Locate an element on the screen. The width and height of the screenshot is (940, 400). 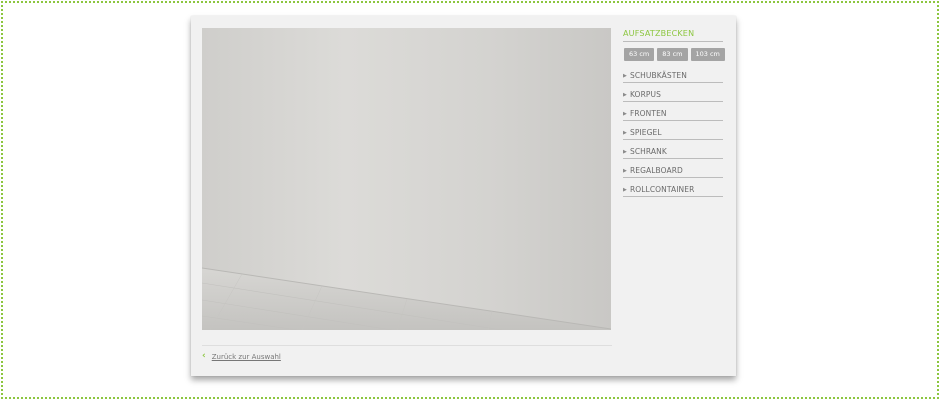
menu-item-schrank: ▶ SCHRANK is located at coordinates (673, 150).